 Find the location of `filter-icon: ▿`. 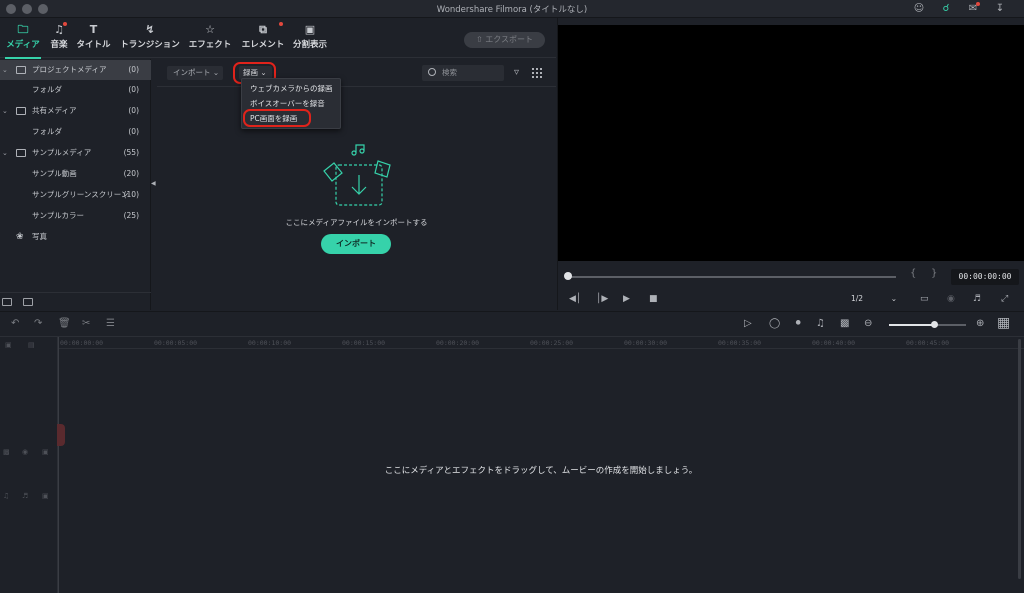

filter-icon: ▿ is located at coordinates (516, 72).